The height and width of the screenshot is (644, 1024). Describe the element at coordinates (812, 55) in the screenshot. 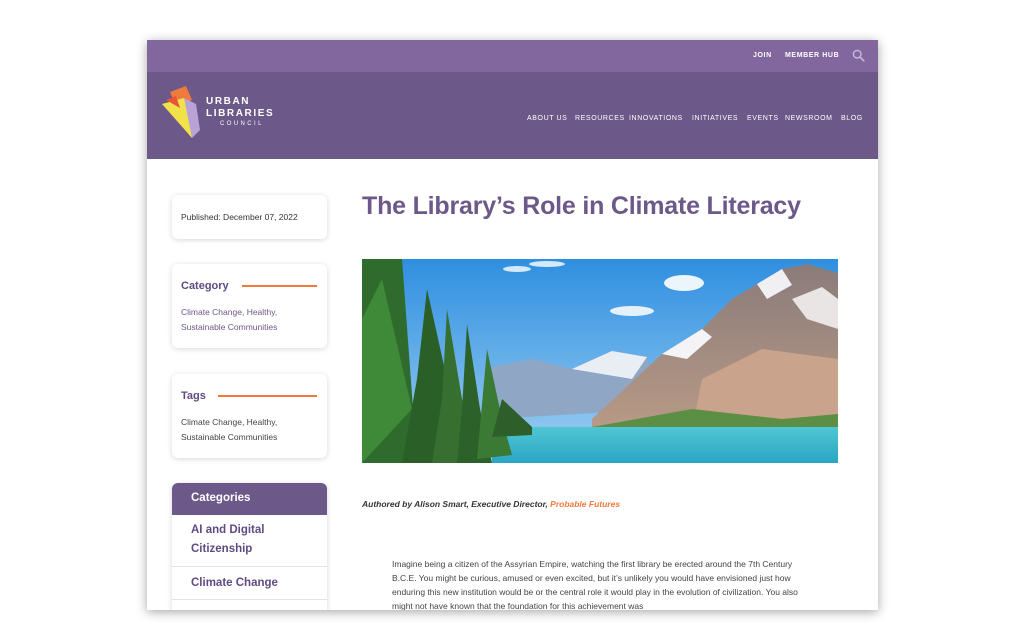

I see `member-hub-link: MEMBER HUB` at that location.